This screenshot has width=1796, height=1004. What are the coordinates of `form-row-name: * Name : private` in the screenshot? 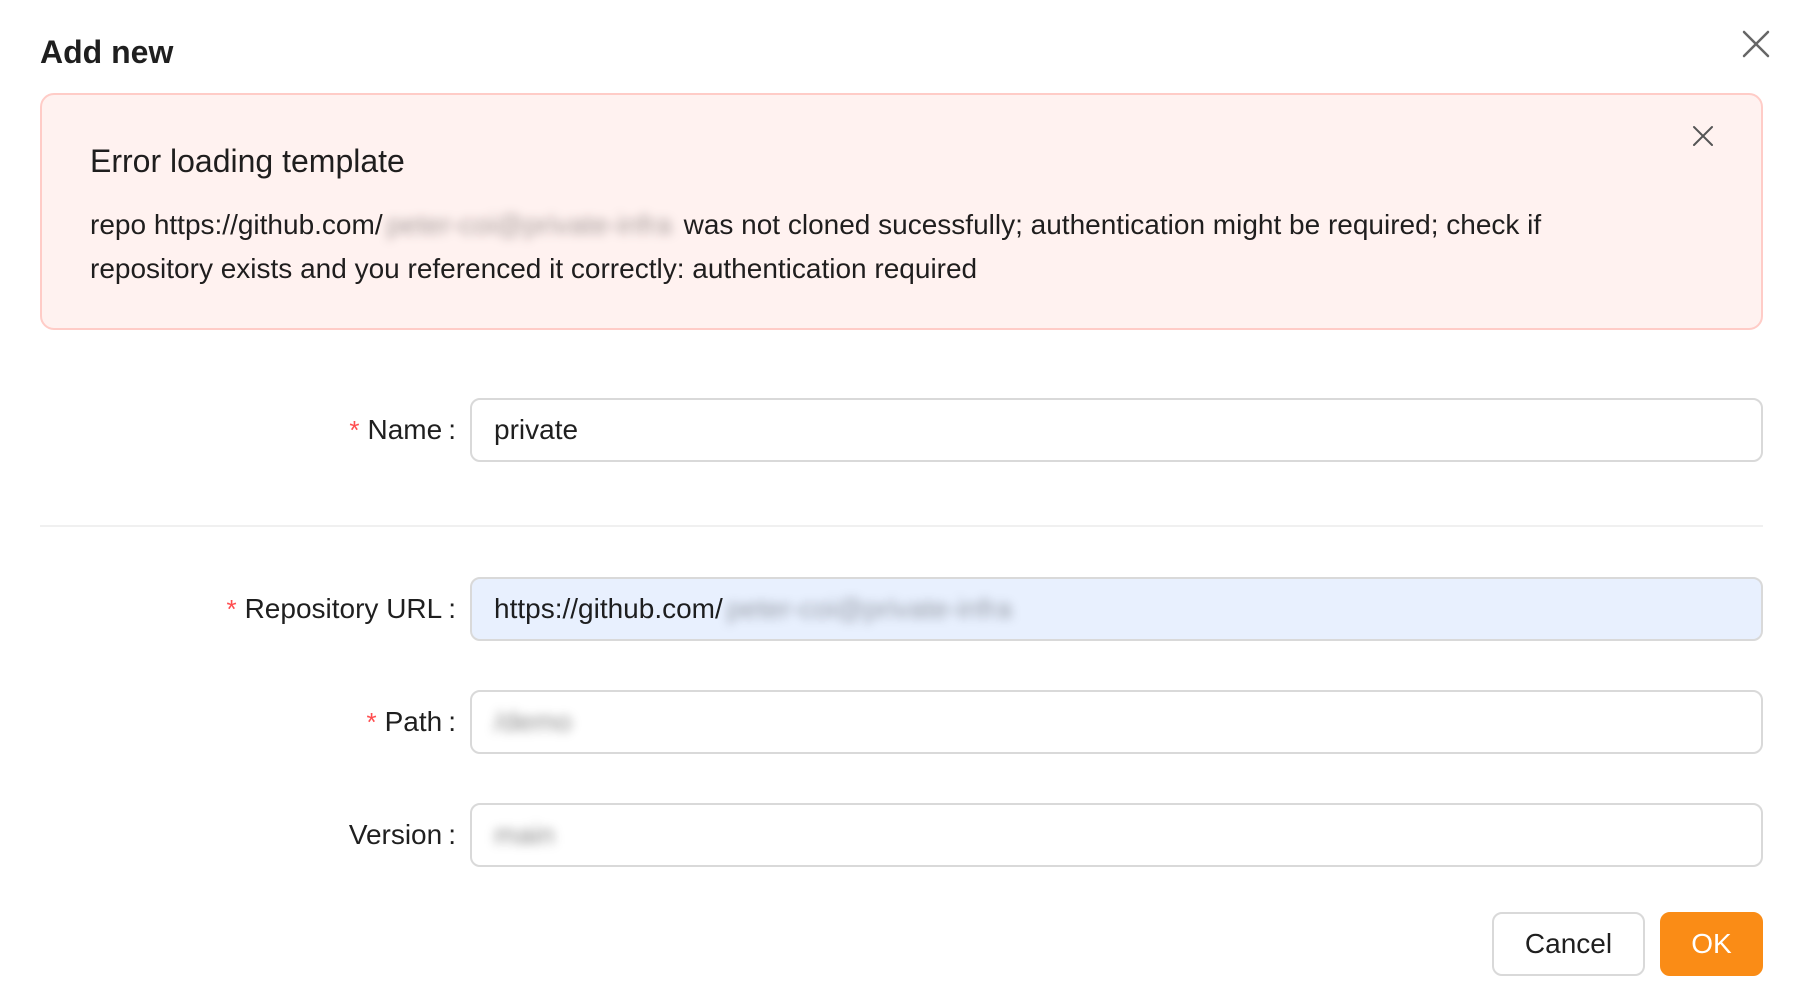 It's located at (898, 430).